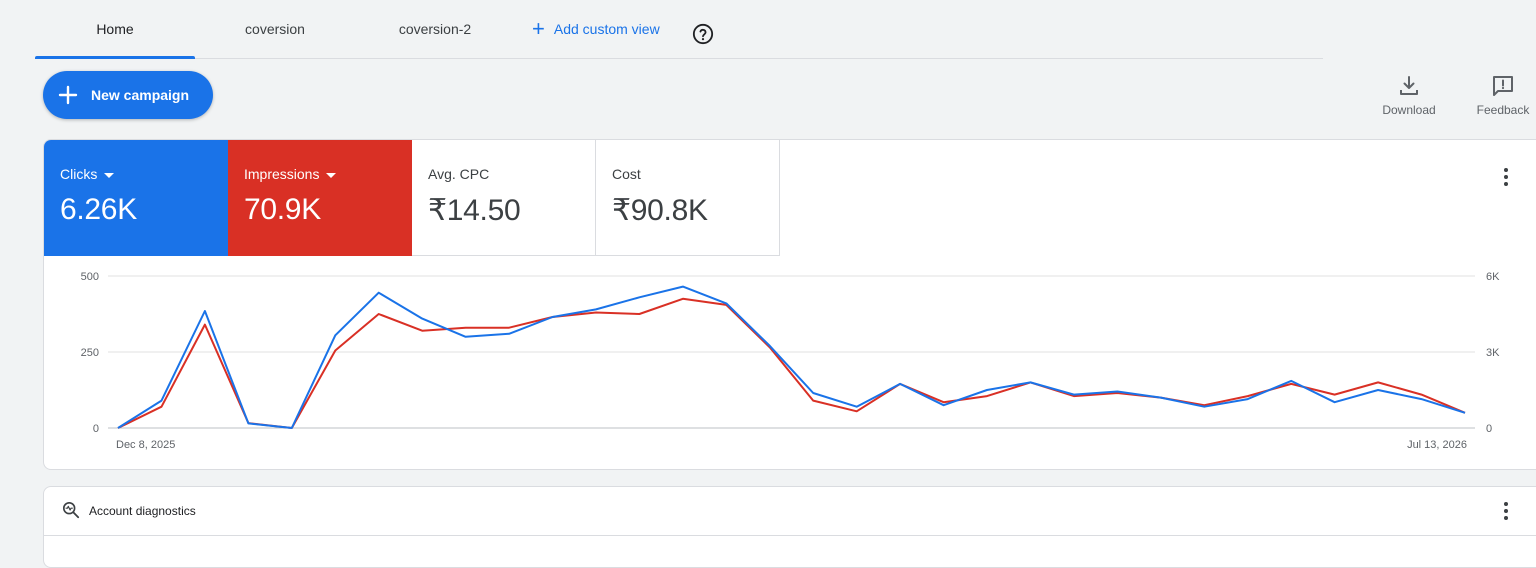 The image size is (1536, 568). Describe the element at coordinates (140, 95) in the screenshot. I see `new-campaign-label: New campaign` at that location.